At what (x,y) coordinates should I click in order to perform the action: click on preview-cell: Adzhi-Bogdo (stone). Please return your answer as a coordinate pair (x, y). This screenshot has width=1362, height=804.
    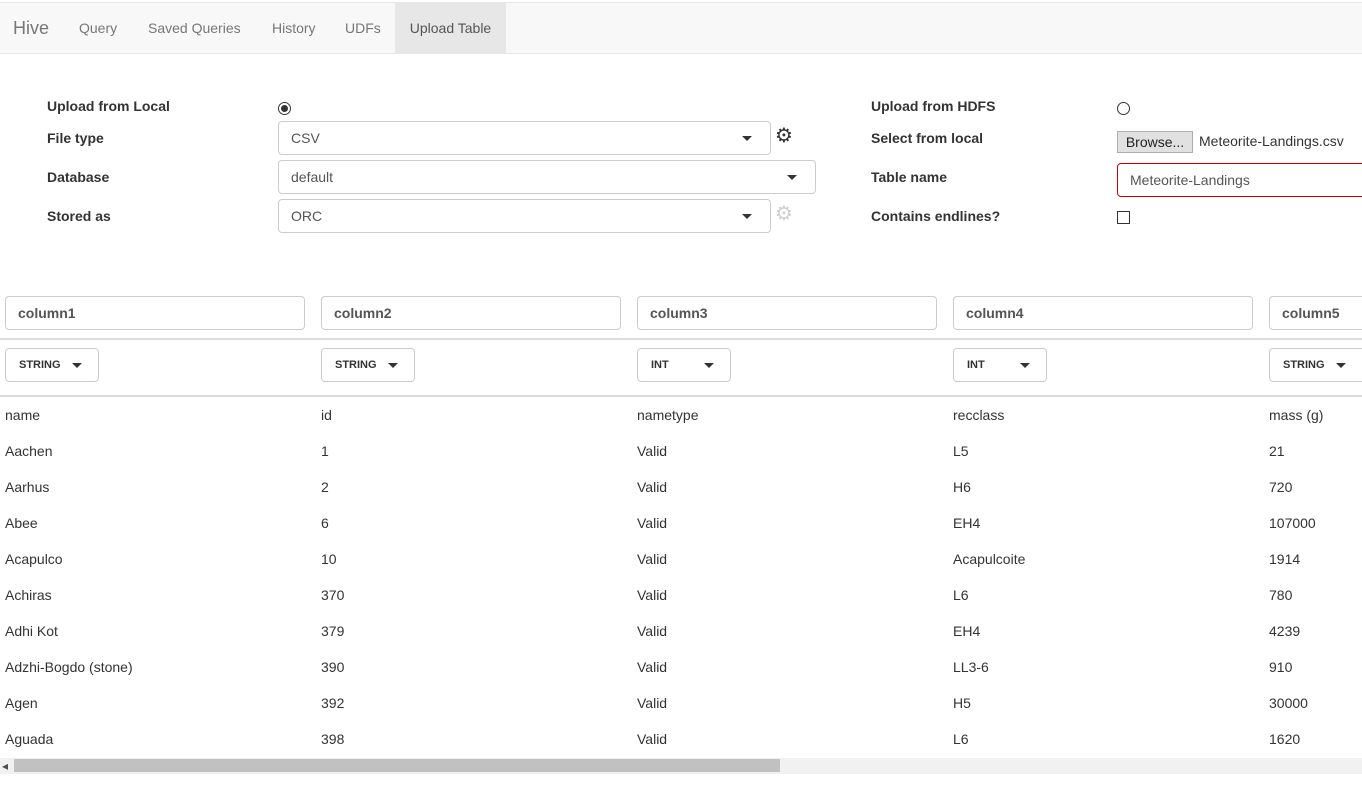
    Looking at the image, I should click on (69, 667).